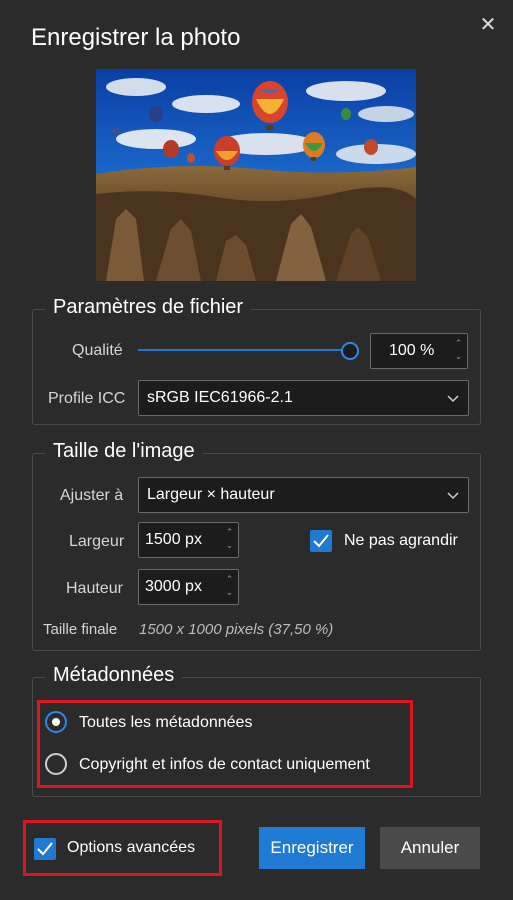 The width and height of the screenshot is (513, 900). I want to click on cancel-button: Annuler, so click(430, 848).